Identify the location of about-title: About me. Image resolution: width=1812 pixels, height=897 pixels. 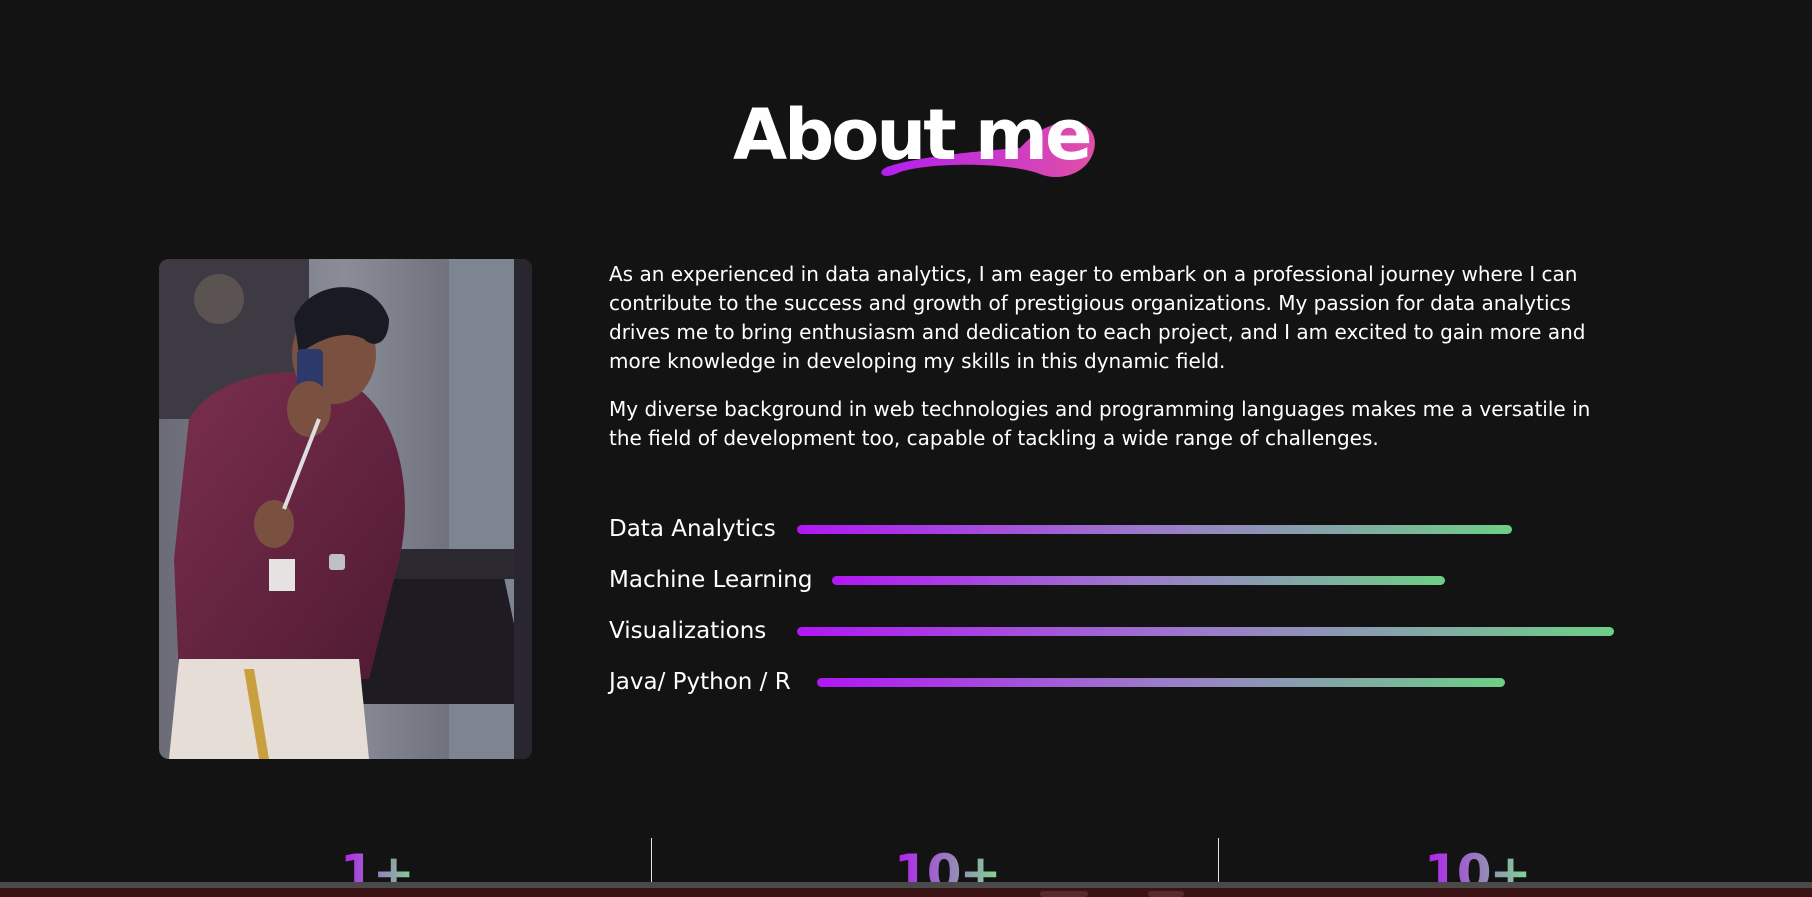
(912, 135).